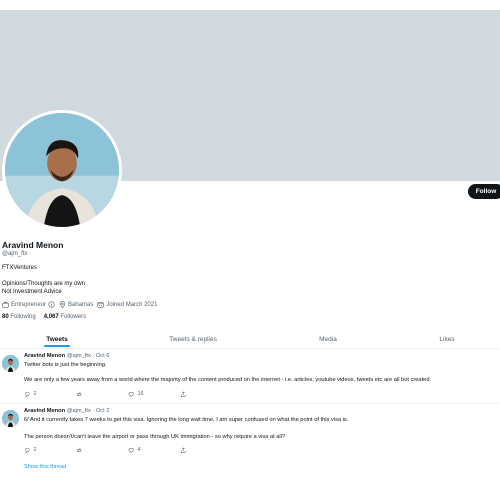 The width and height of the screenshot is (500, 478). What do you see at coordinates (62, 170) in the screenshot?
I see `profile-avatar` at bounding box center [62, 170].